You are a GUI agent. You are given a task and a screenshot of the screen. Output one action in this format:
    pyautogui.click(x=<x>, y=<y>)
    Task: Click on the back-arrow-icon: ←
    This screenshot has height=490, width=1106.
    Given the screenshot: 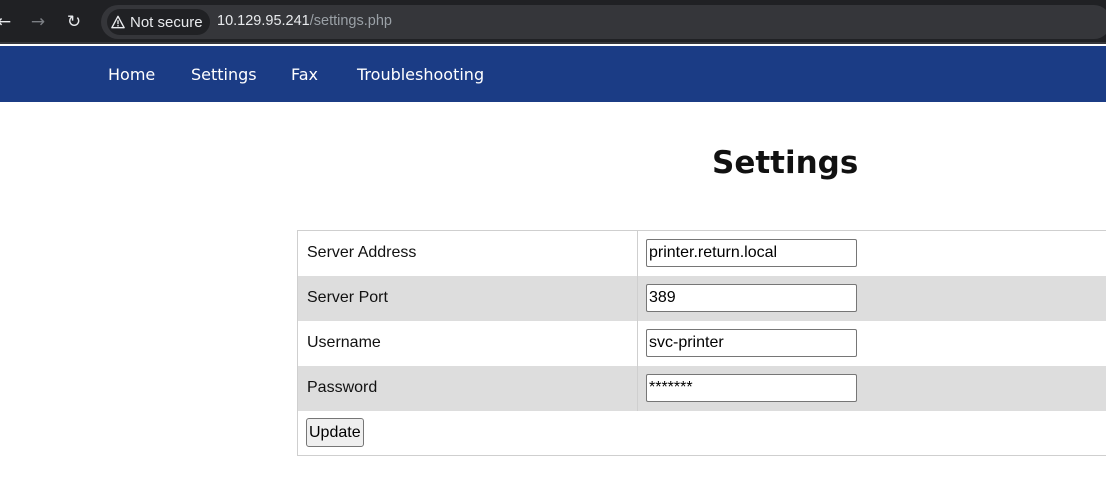 What is the action you would take?
    pyautogui.click(x=8, y=22)
    